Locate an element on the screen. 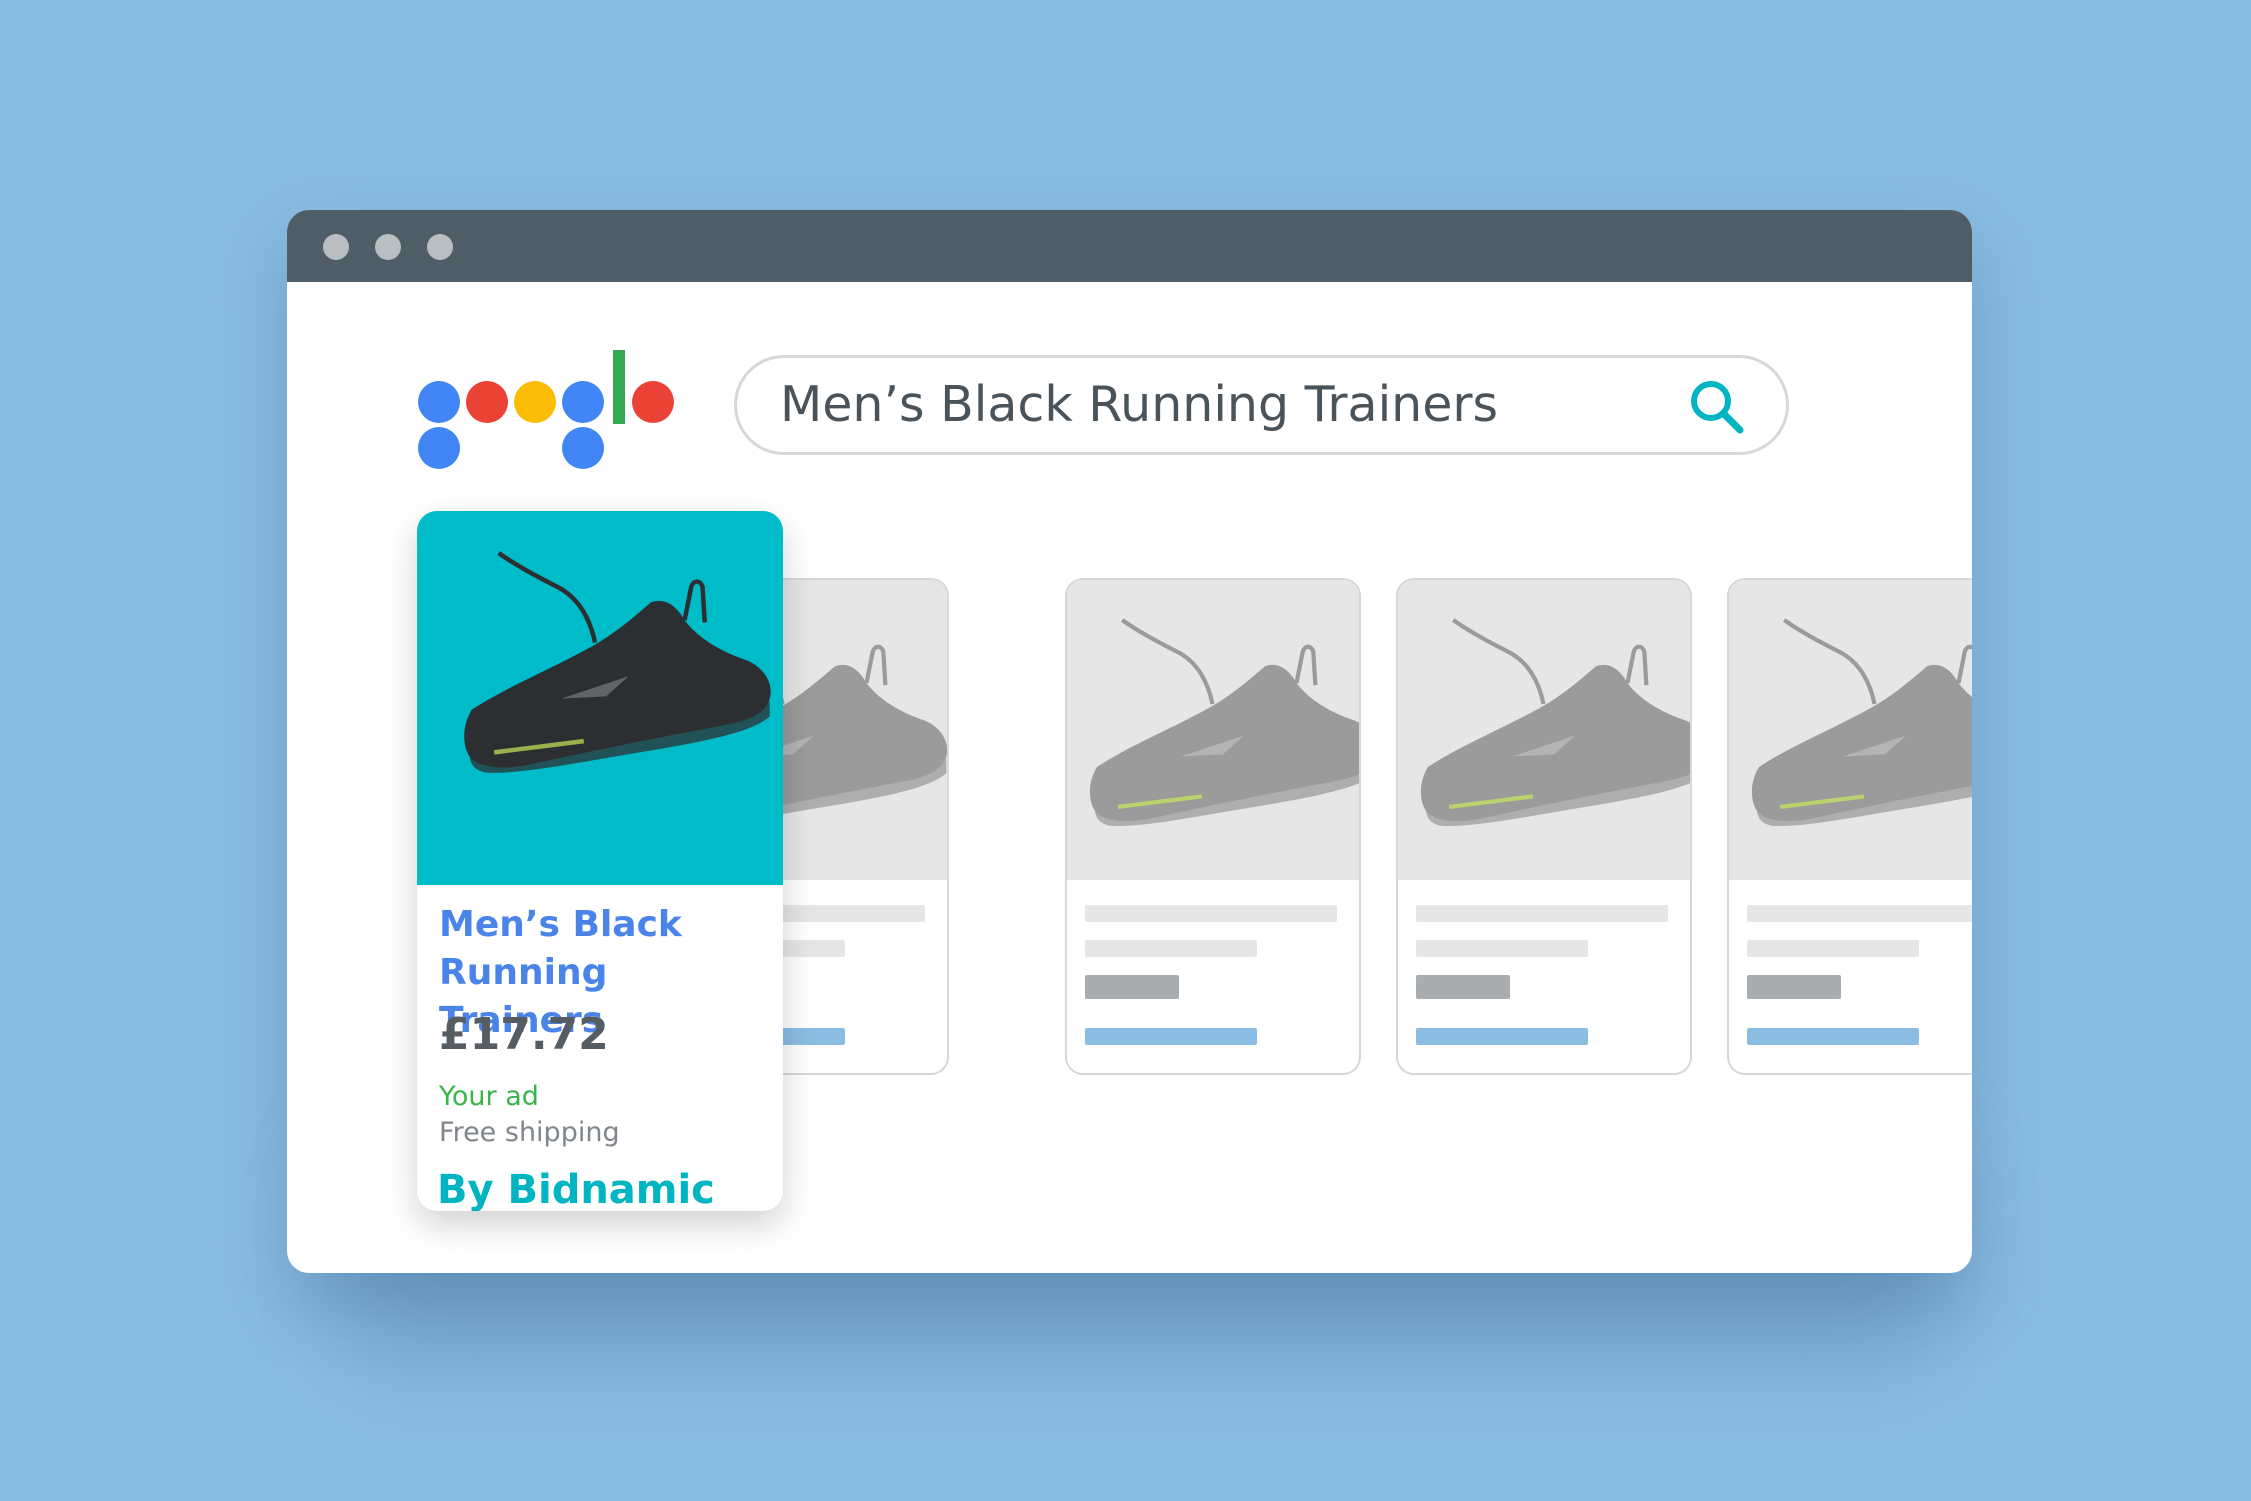 The image size is (2251, 1501). brand-byline: By Bidnamic is located at coordinates (576, 1189).